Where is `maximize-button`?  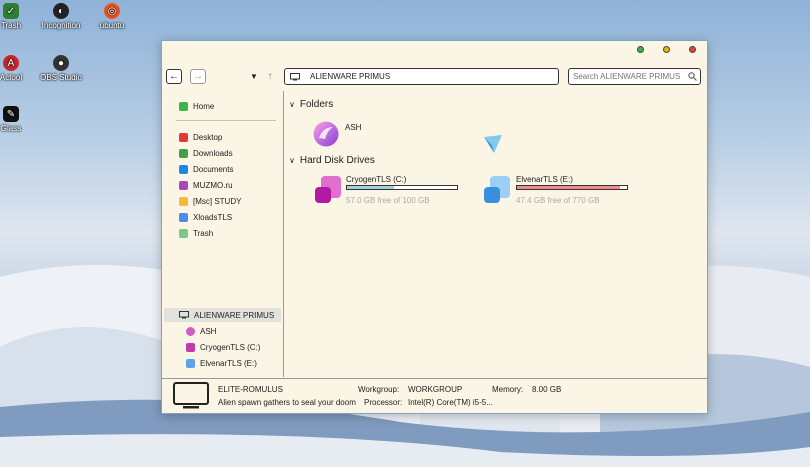 maximize-button is located at coordinates (666, 49).